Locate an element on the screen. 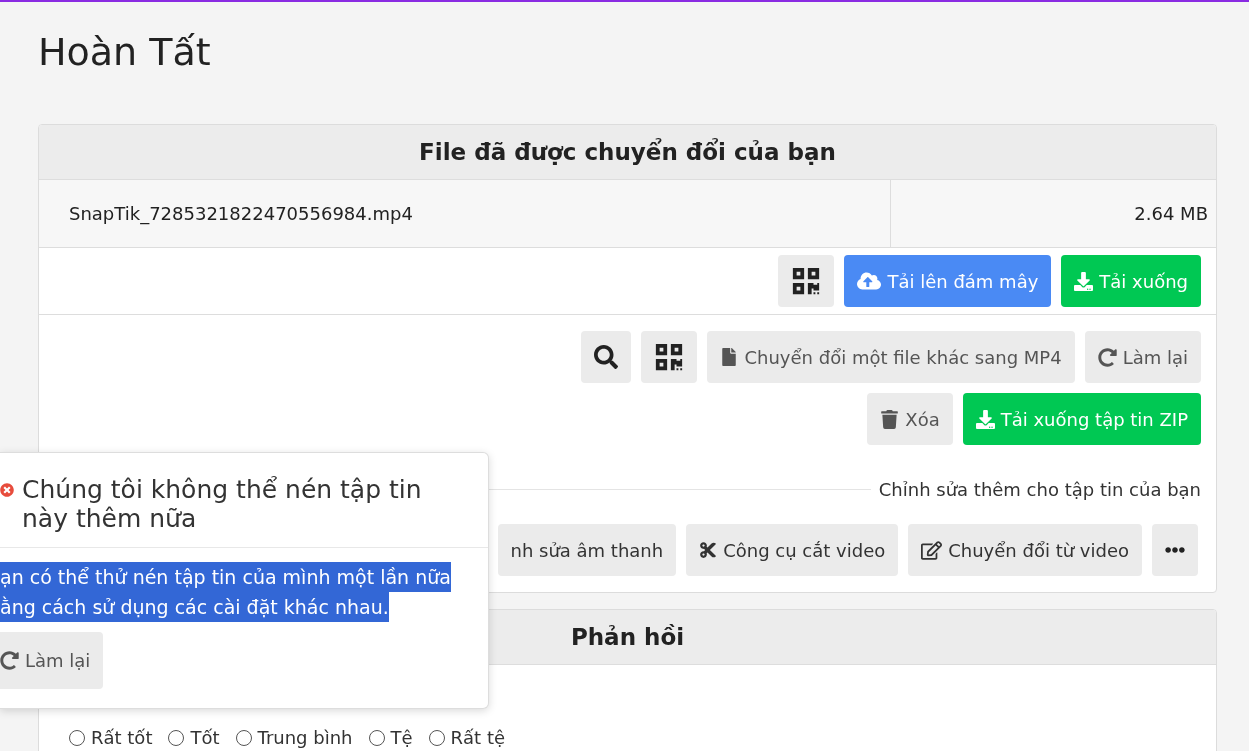 This screenshot has width=1249, height=751. error-icon is located at coordinates (7, 490).